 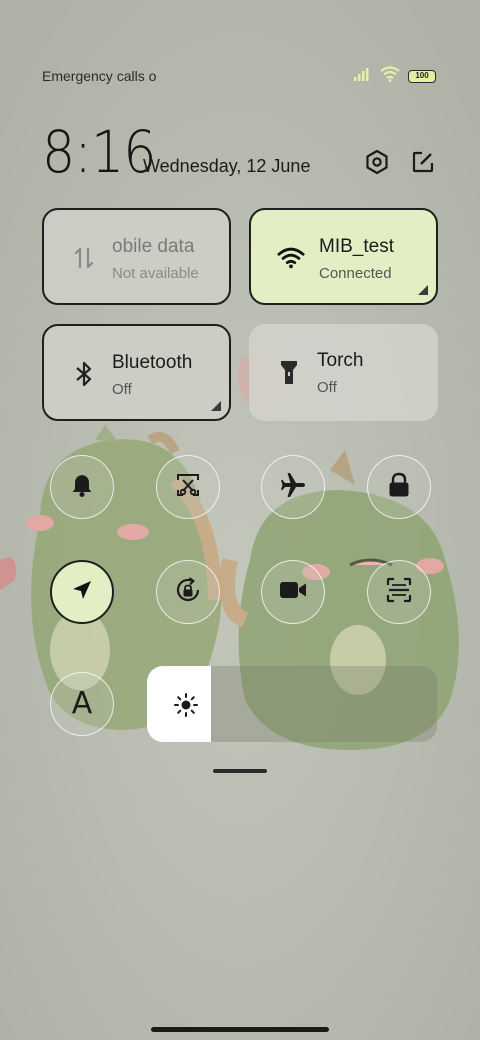 I want to click on bell-icon, so click(x=82, y=487).